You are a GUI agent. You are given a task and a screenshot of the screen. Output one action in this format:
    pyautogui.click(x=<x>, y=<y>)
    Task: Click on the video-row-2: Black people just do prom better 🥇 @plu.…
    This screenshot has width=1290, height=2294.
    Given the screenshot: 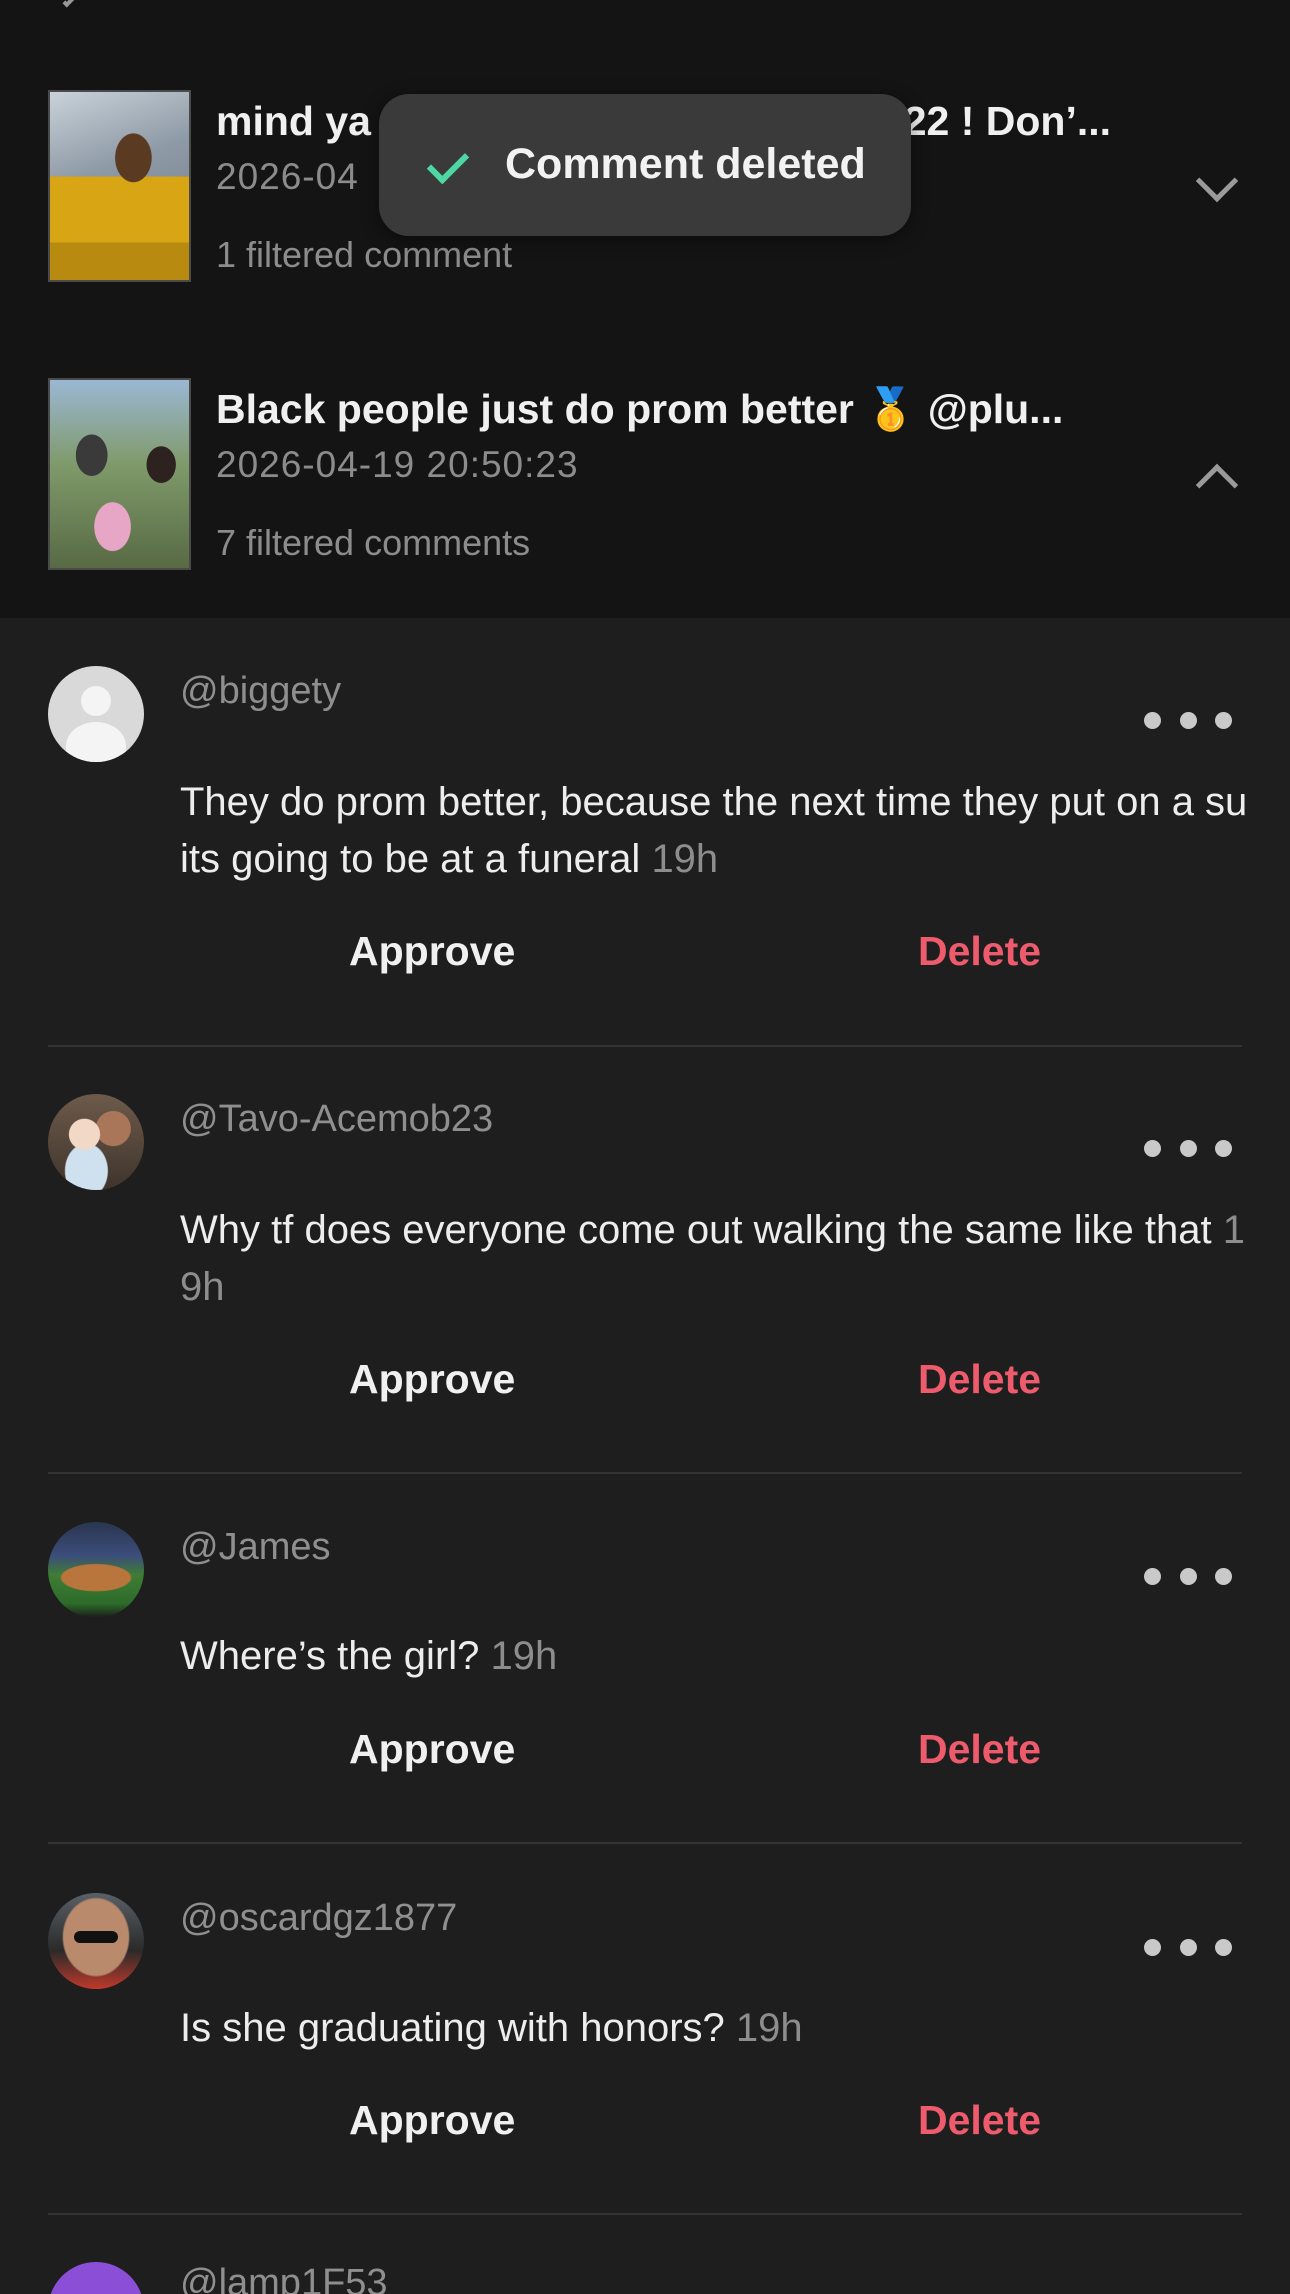 What is the action you would take?
    pyautogui.click(x=645, y=474)
    